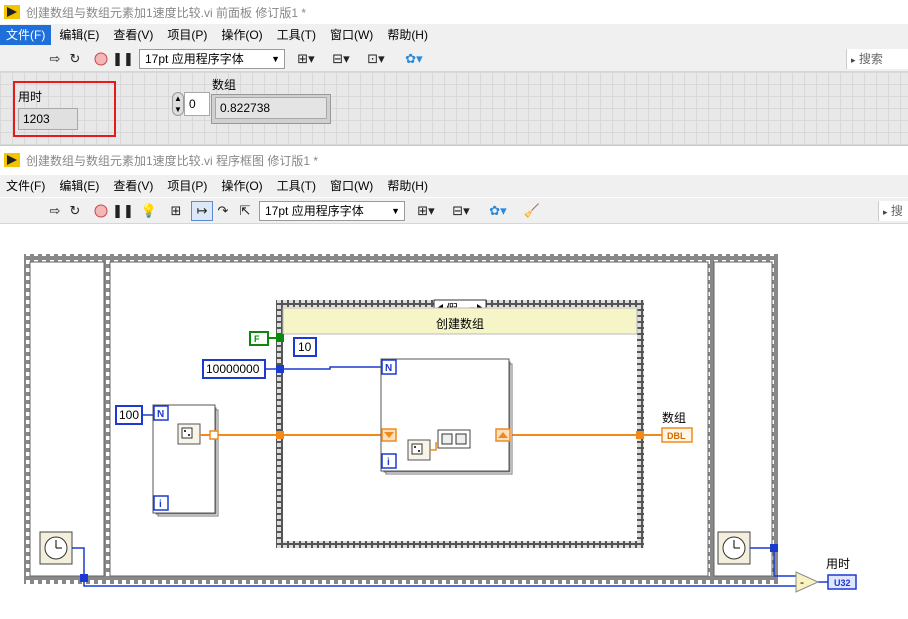 This screenshot has width=908, height=619. Describe the element at coordinates (532, 211) in the screenshot. I see `clean-up-diagram-icon: 🧹` at that location.